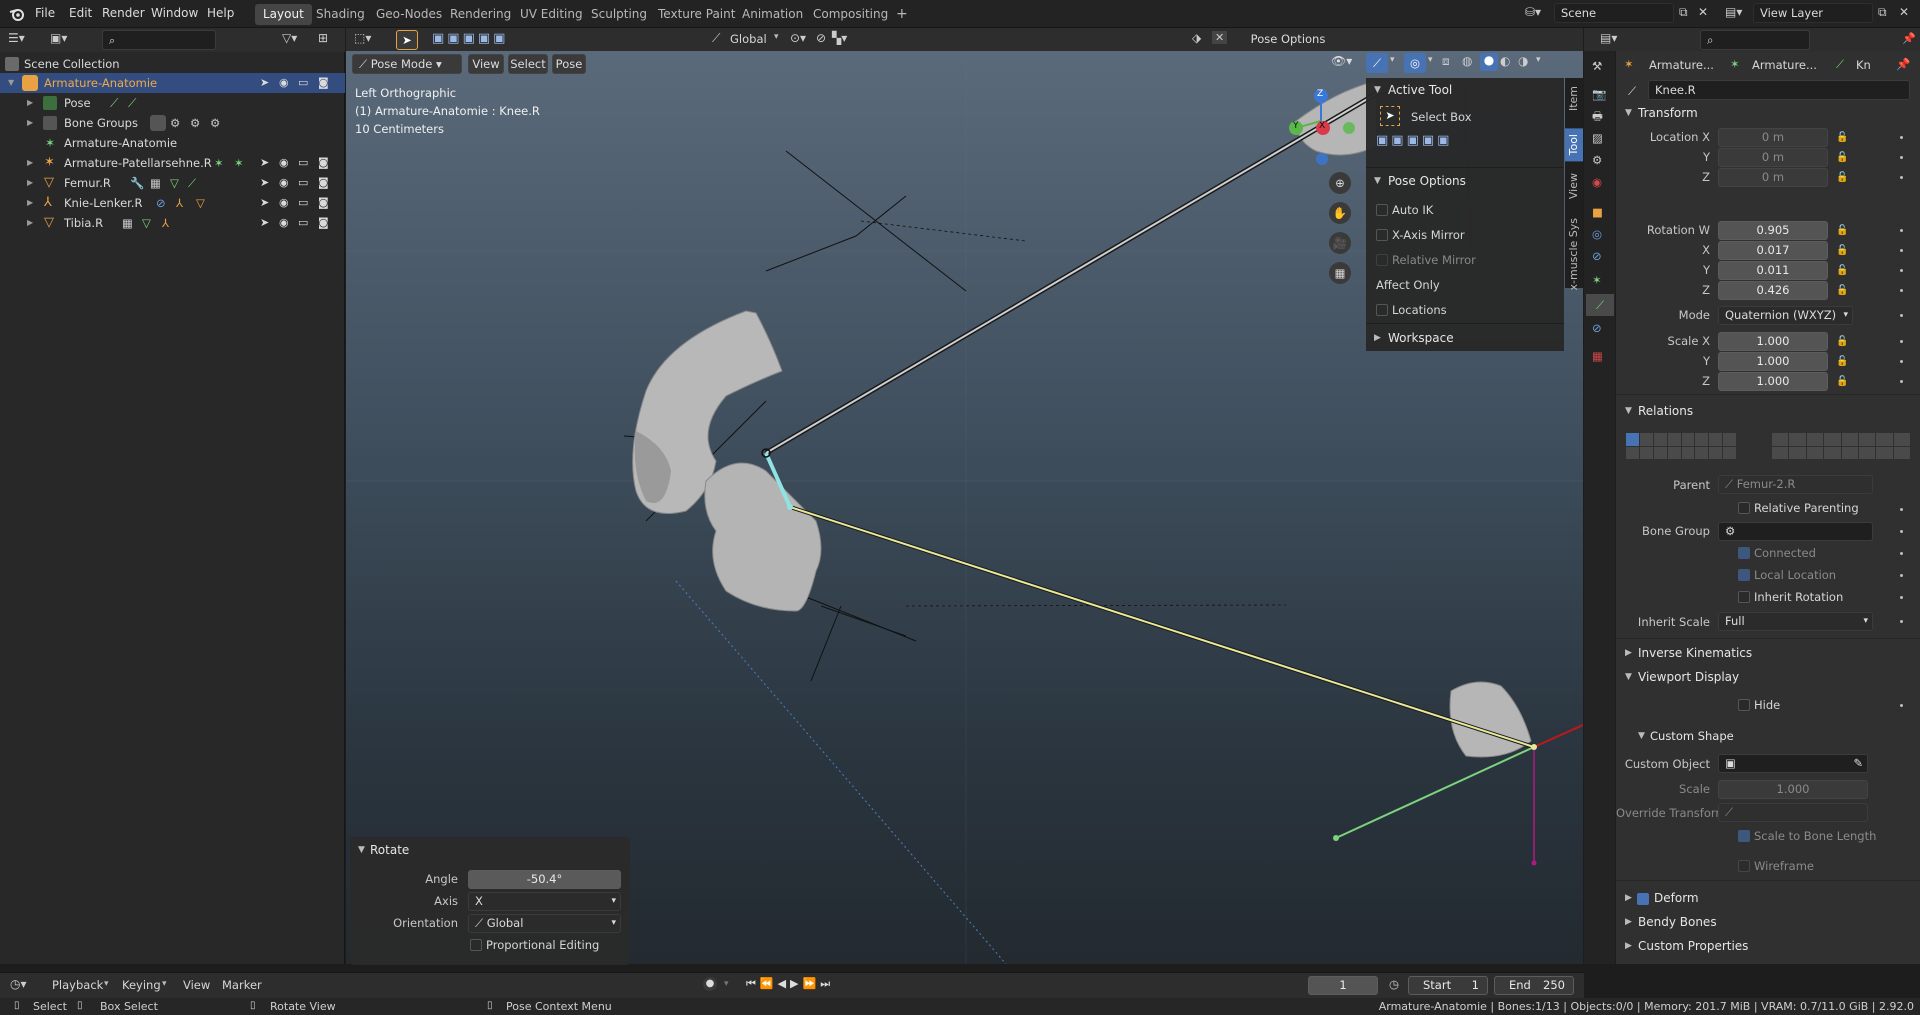  Describe the element at coordinates (1614, 13) in the screenshot. I see `scene-name-field: Scene` at that location.